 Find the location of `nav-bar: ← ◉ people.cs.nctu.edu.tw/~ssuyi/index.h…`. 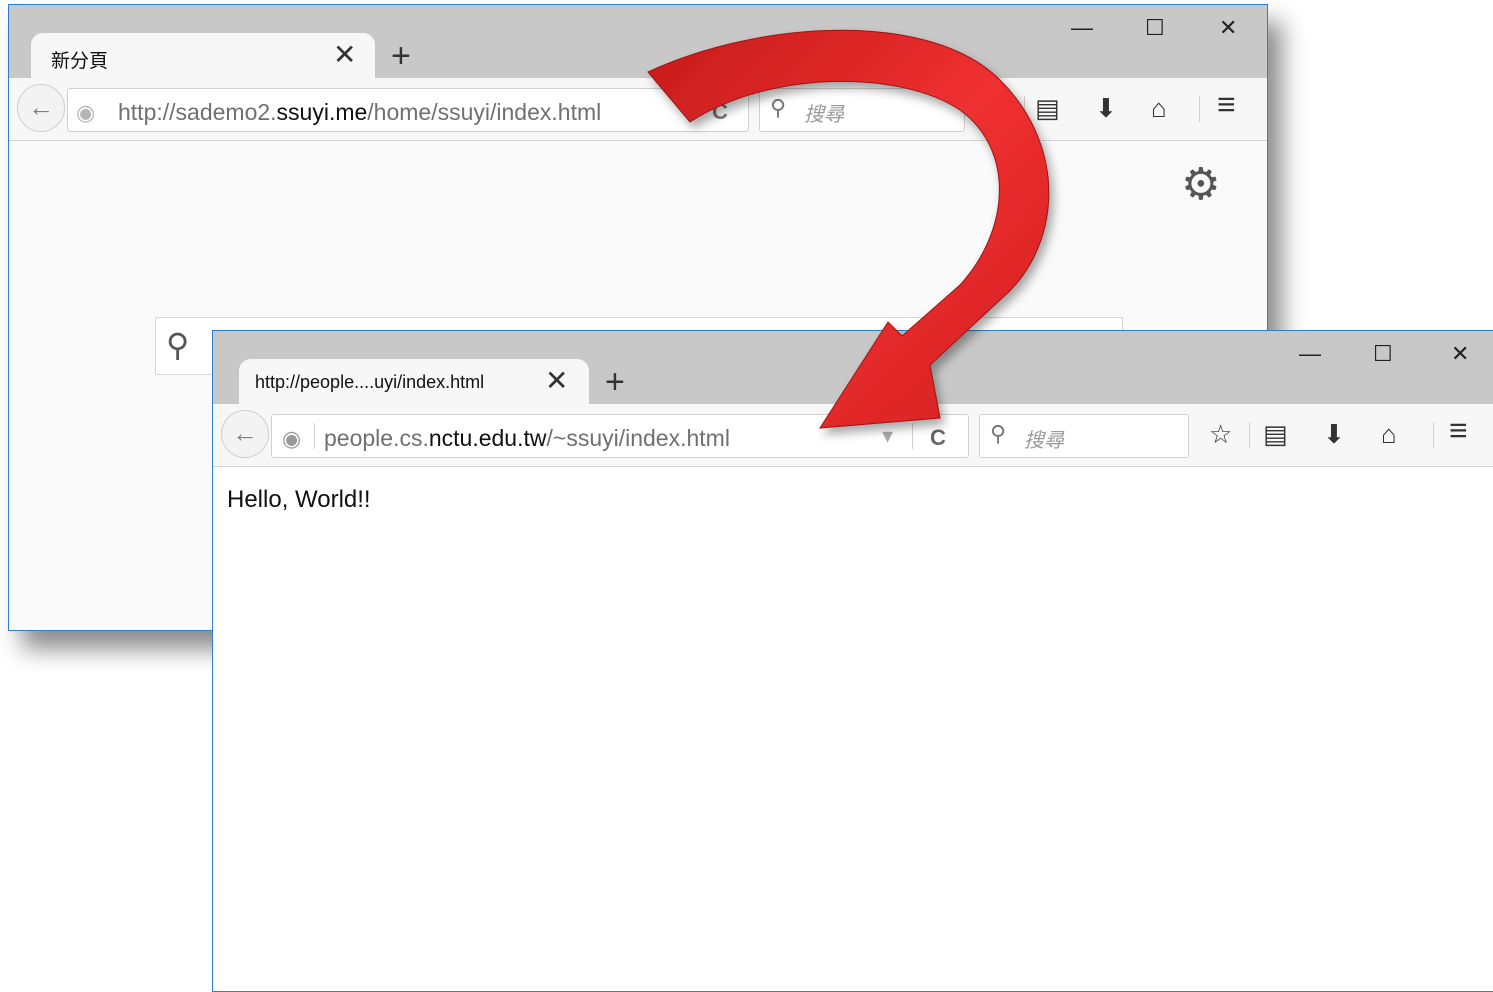

nav-bar: ← ◉ people.cs.nctu.edu.tw/~ssuyi/index.h… is located at coordinates (853, 435).